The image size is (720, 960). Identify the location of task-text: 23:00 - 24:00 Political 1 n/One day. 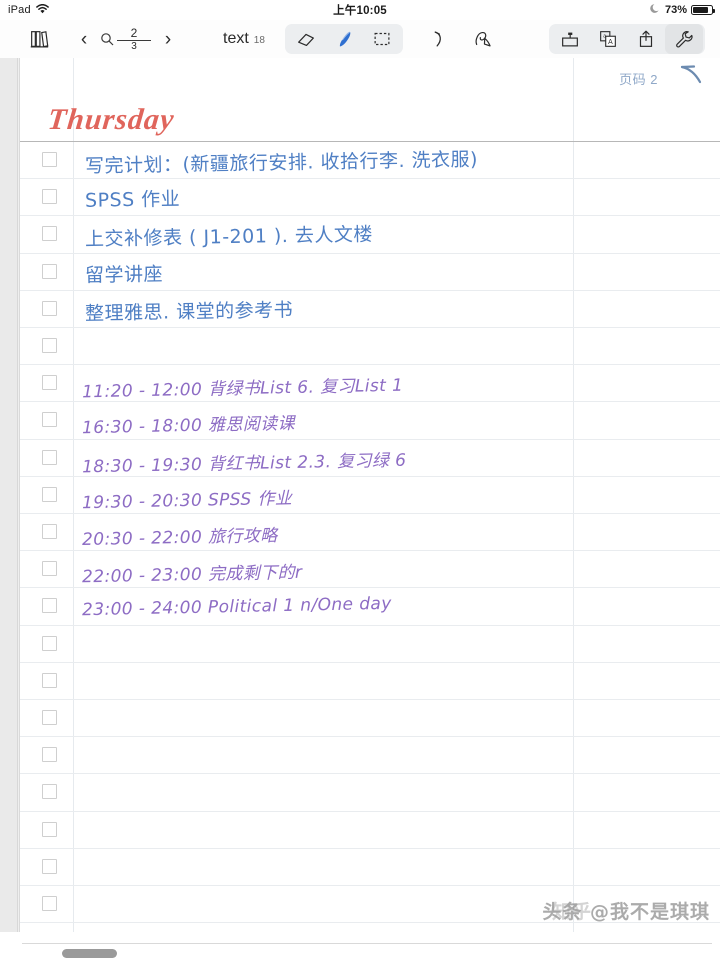
(236, 607).